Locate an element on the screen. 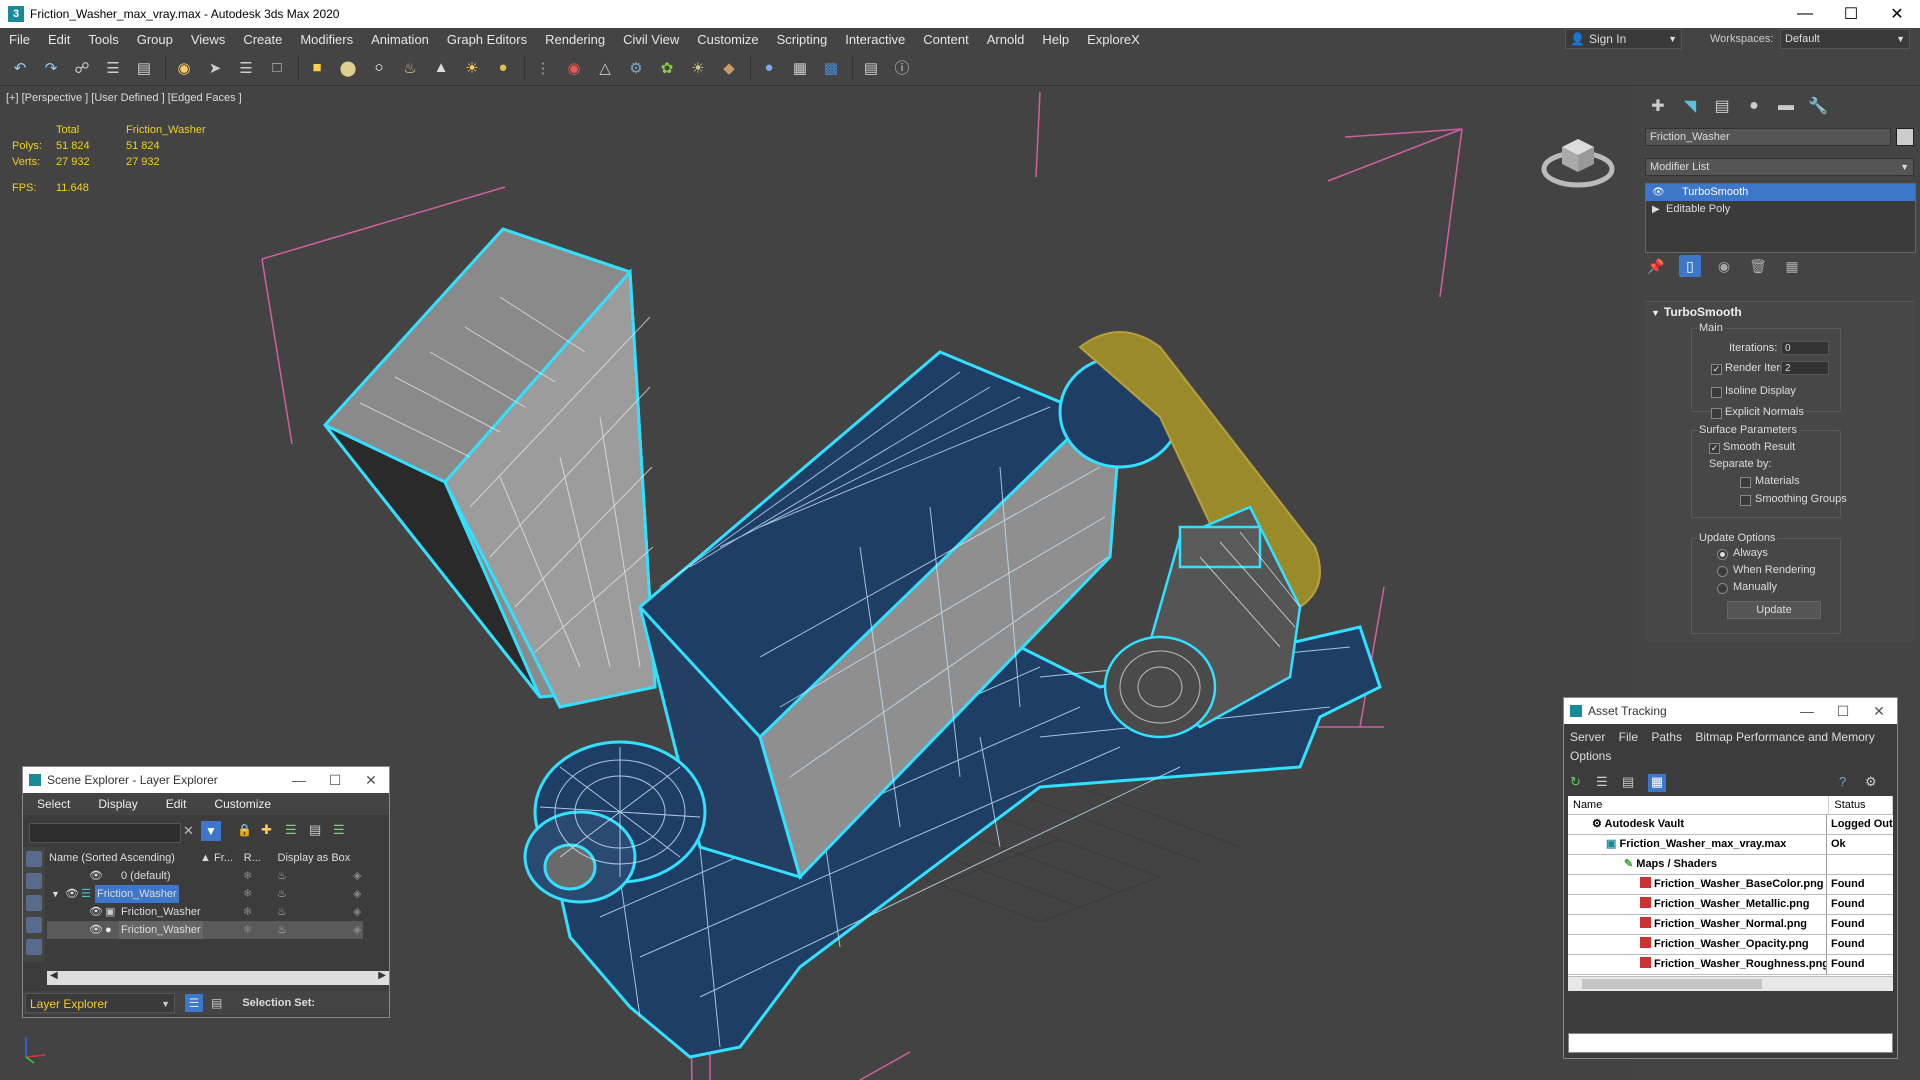 Image resolution: width=1920 pixels, height=1080 pixels. render-iters-checkbox: ✓ is located at coordinates (1716, 369).